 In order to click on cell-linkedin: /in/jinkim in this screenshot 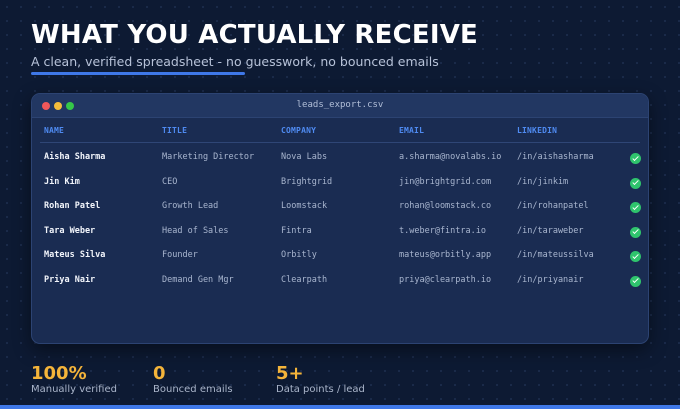, I will do `click(543, 181)`.